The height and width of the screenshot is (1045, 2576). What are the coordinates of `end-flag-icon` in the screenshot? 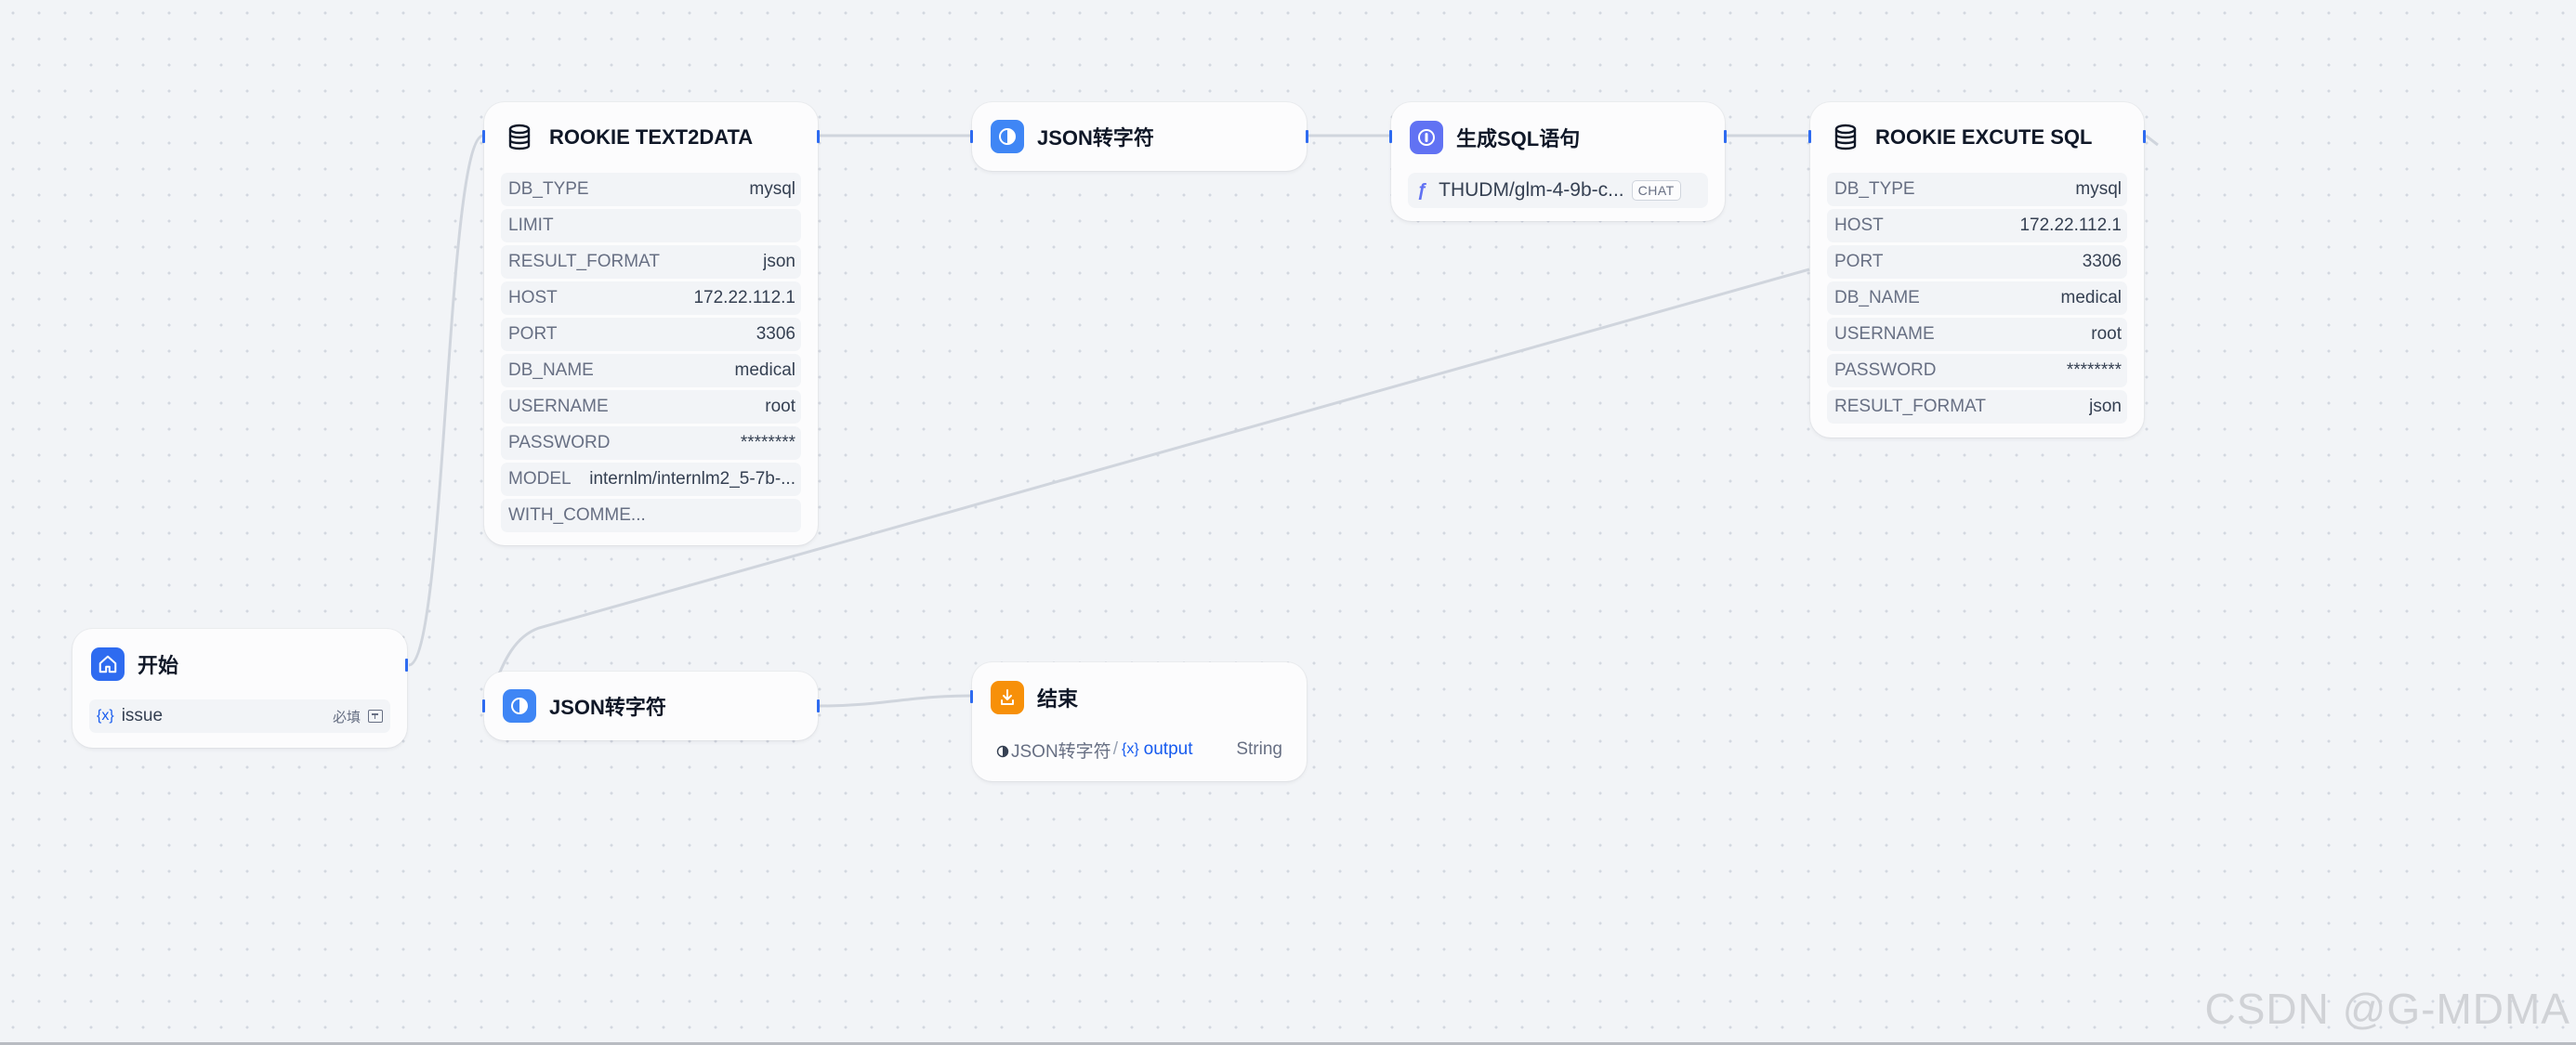 It's located at (1007, 697).